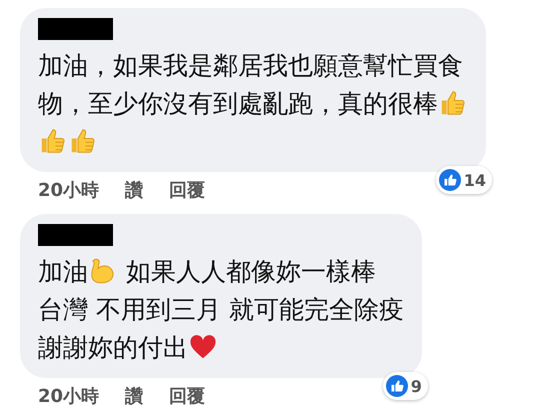 Image resolution: width=550 pixels, height=417 pixels. I want to click on reaction-badge: 9, so click(405, 386).